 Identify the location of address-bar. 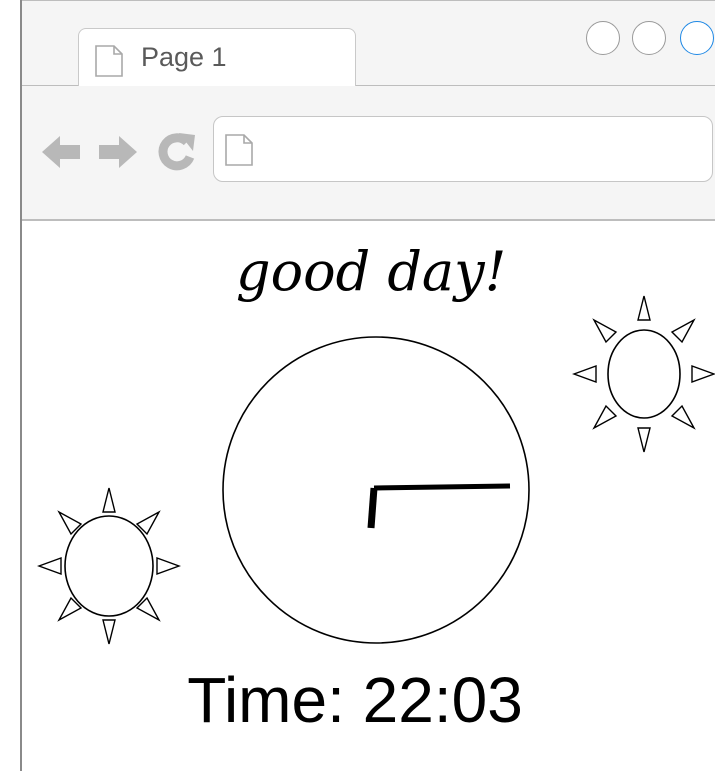
(463, 149).